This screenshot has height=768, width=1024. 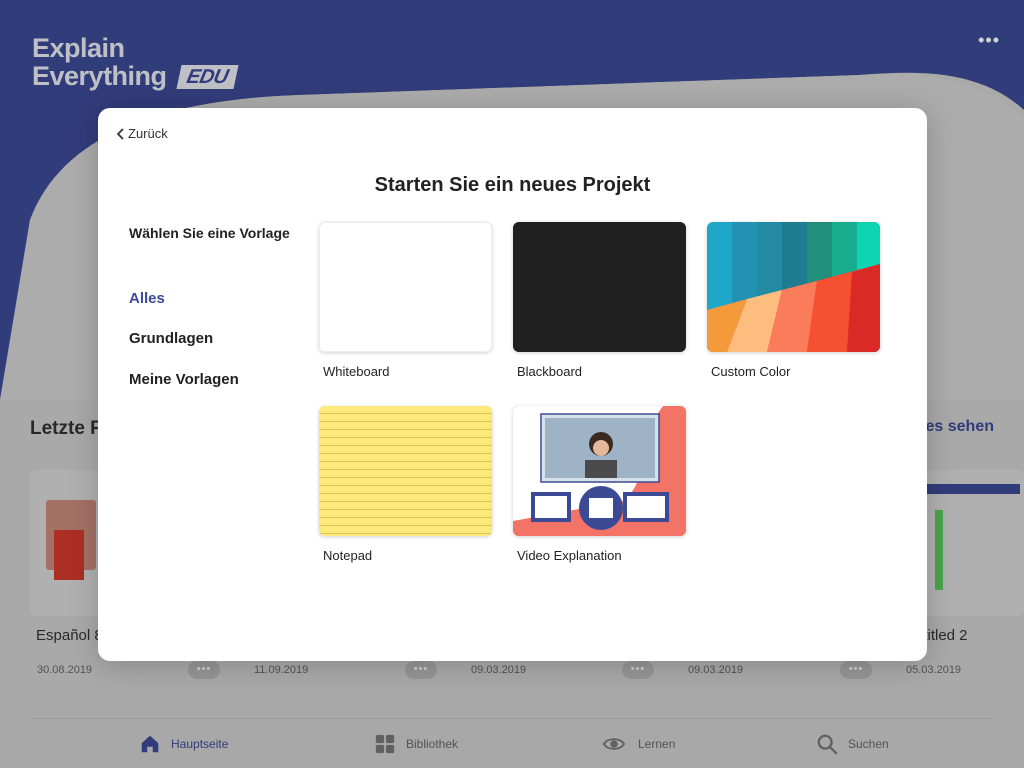 What do you see at coordinates (569, 555) in the screenshot?
I see `template-label: Video Explanation` at bounding box center [569, 555].